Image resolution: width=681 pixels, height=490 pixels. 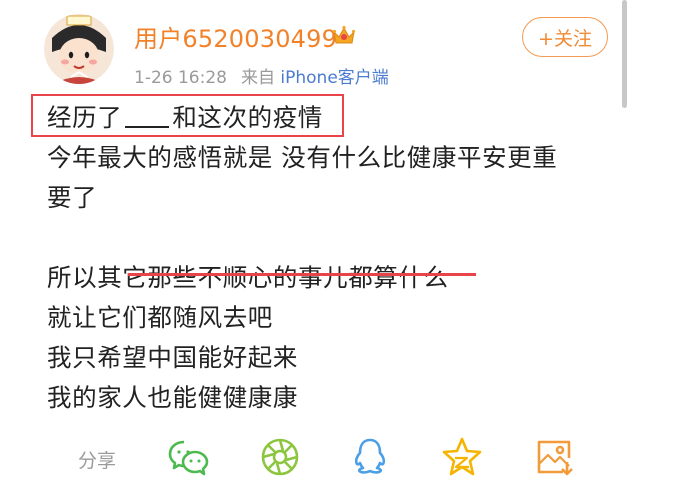 What do you see at coordinates (97, 461) in the screenshot?
I see `share-label: 分享` at bounding box center [97, 461].